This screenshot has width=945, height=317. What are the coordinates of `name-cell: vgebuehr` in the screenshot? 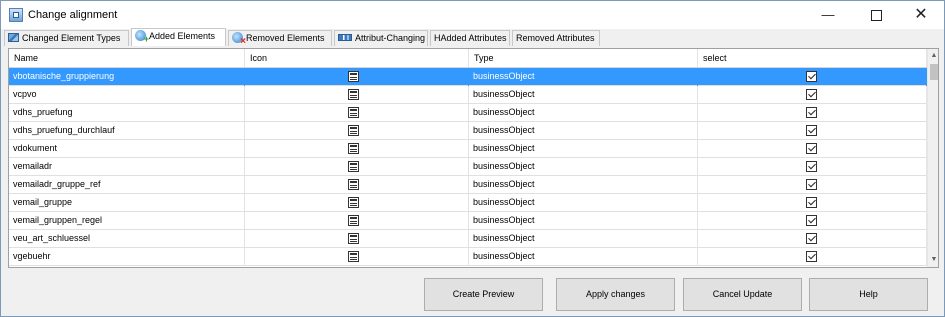 It's located at (127, 257).